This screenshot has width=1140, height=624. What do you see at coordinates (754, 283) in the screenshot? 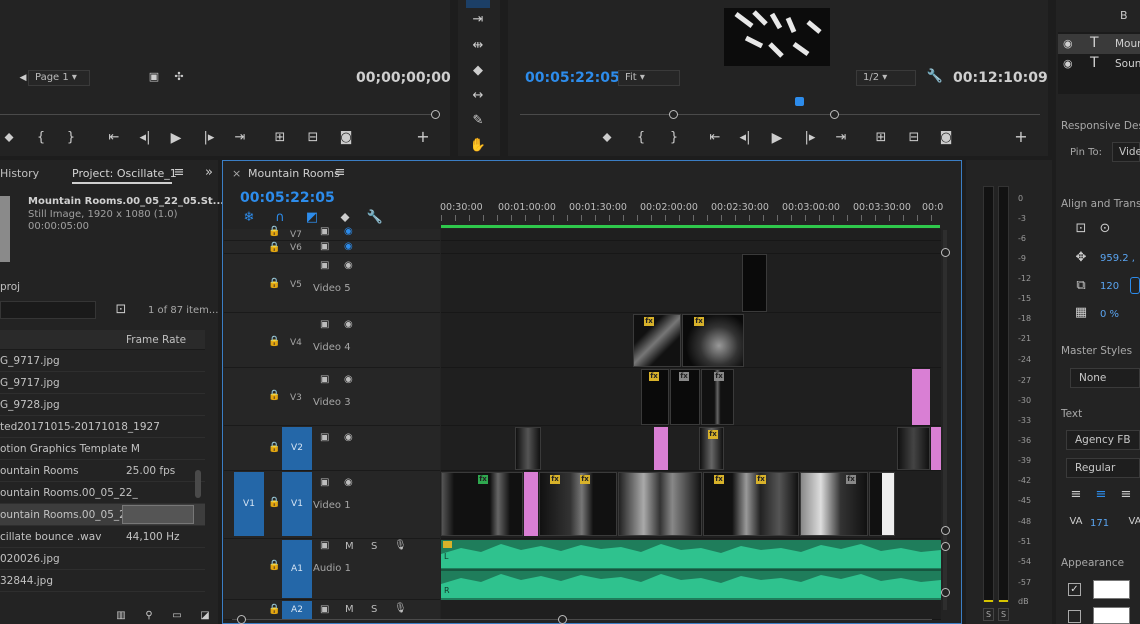
I see `clip-v5` at bounding box center [754, 283].